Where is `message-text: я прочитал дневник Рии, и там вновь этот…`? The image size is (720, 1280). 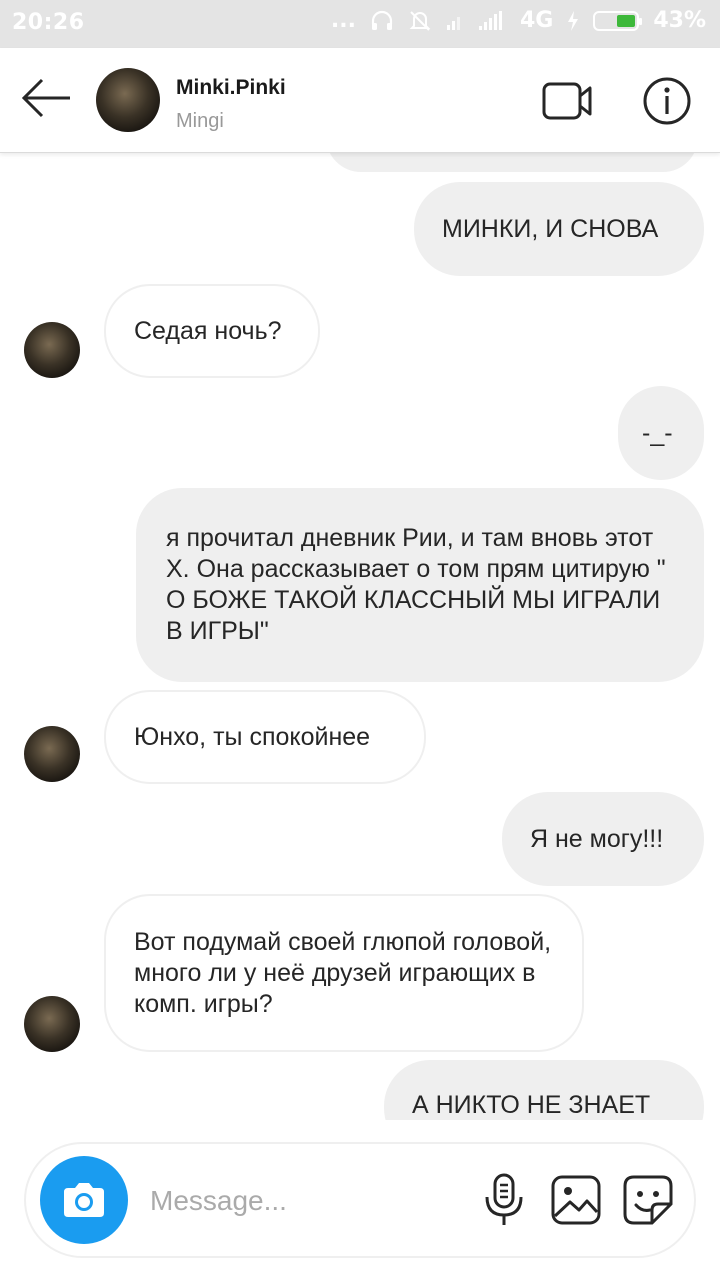
message-text: я прочитал дневник Рии, и там вновь этот… is located at coordinates (416, 584).